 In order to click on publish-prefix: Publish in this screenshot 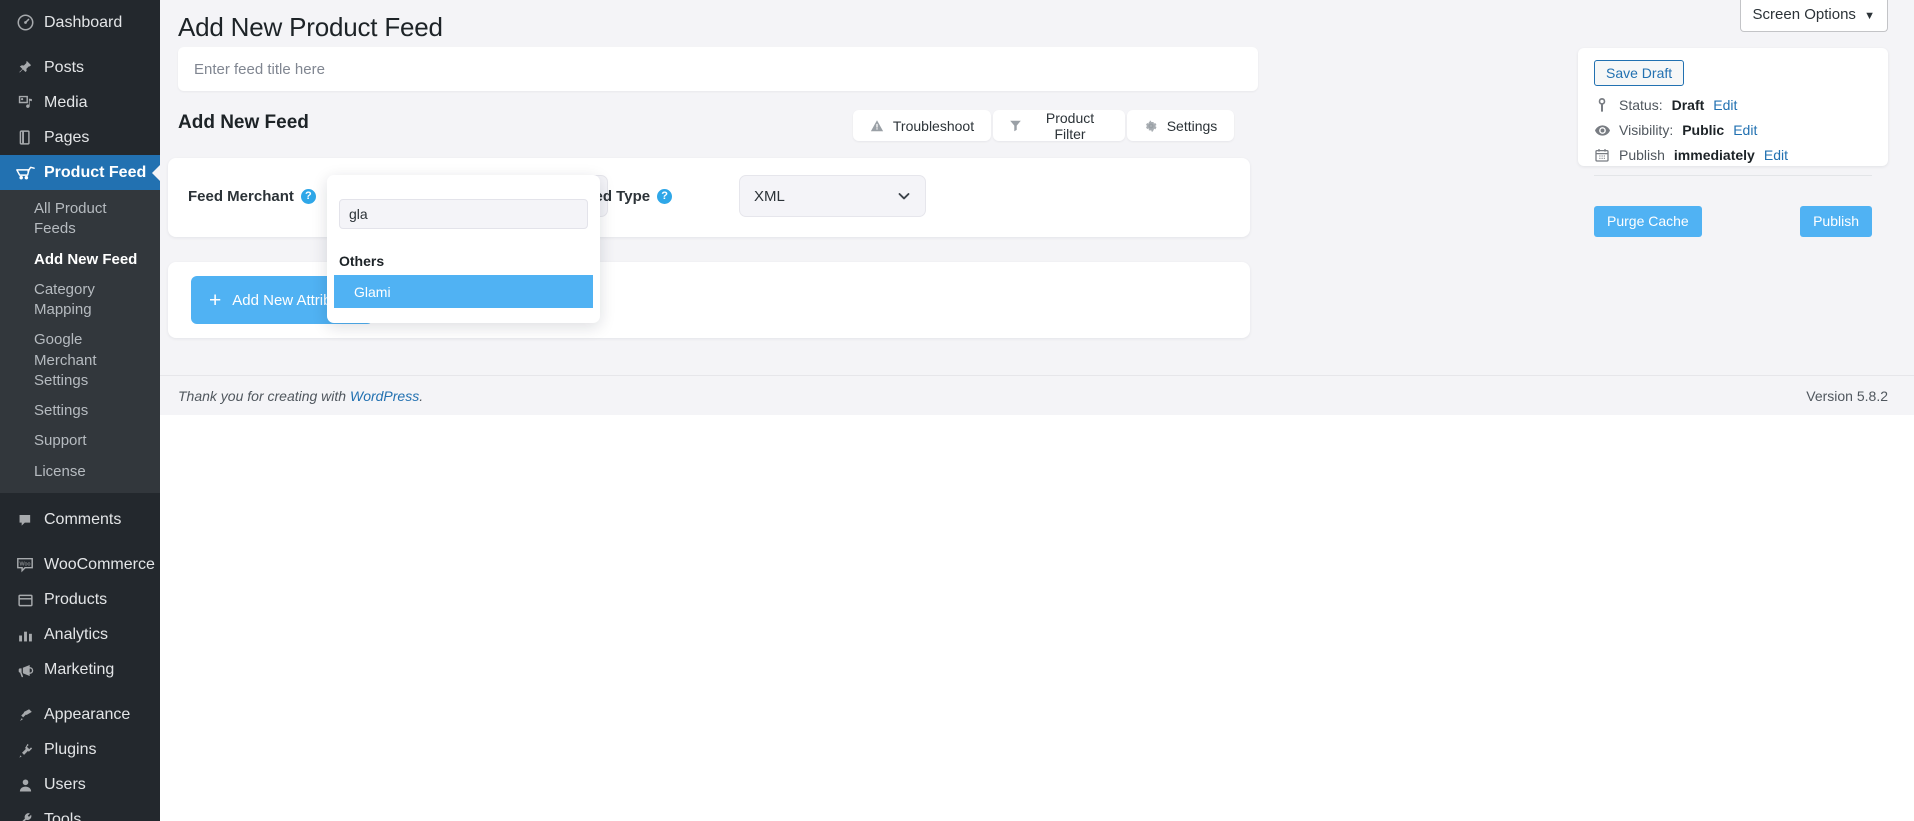, I will do `click(1642, 155)`.